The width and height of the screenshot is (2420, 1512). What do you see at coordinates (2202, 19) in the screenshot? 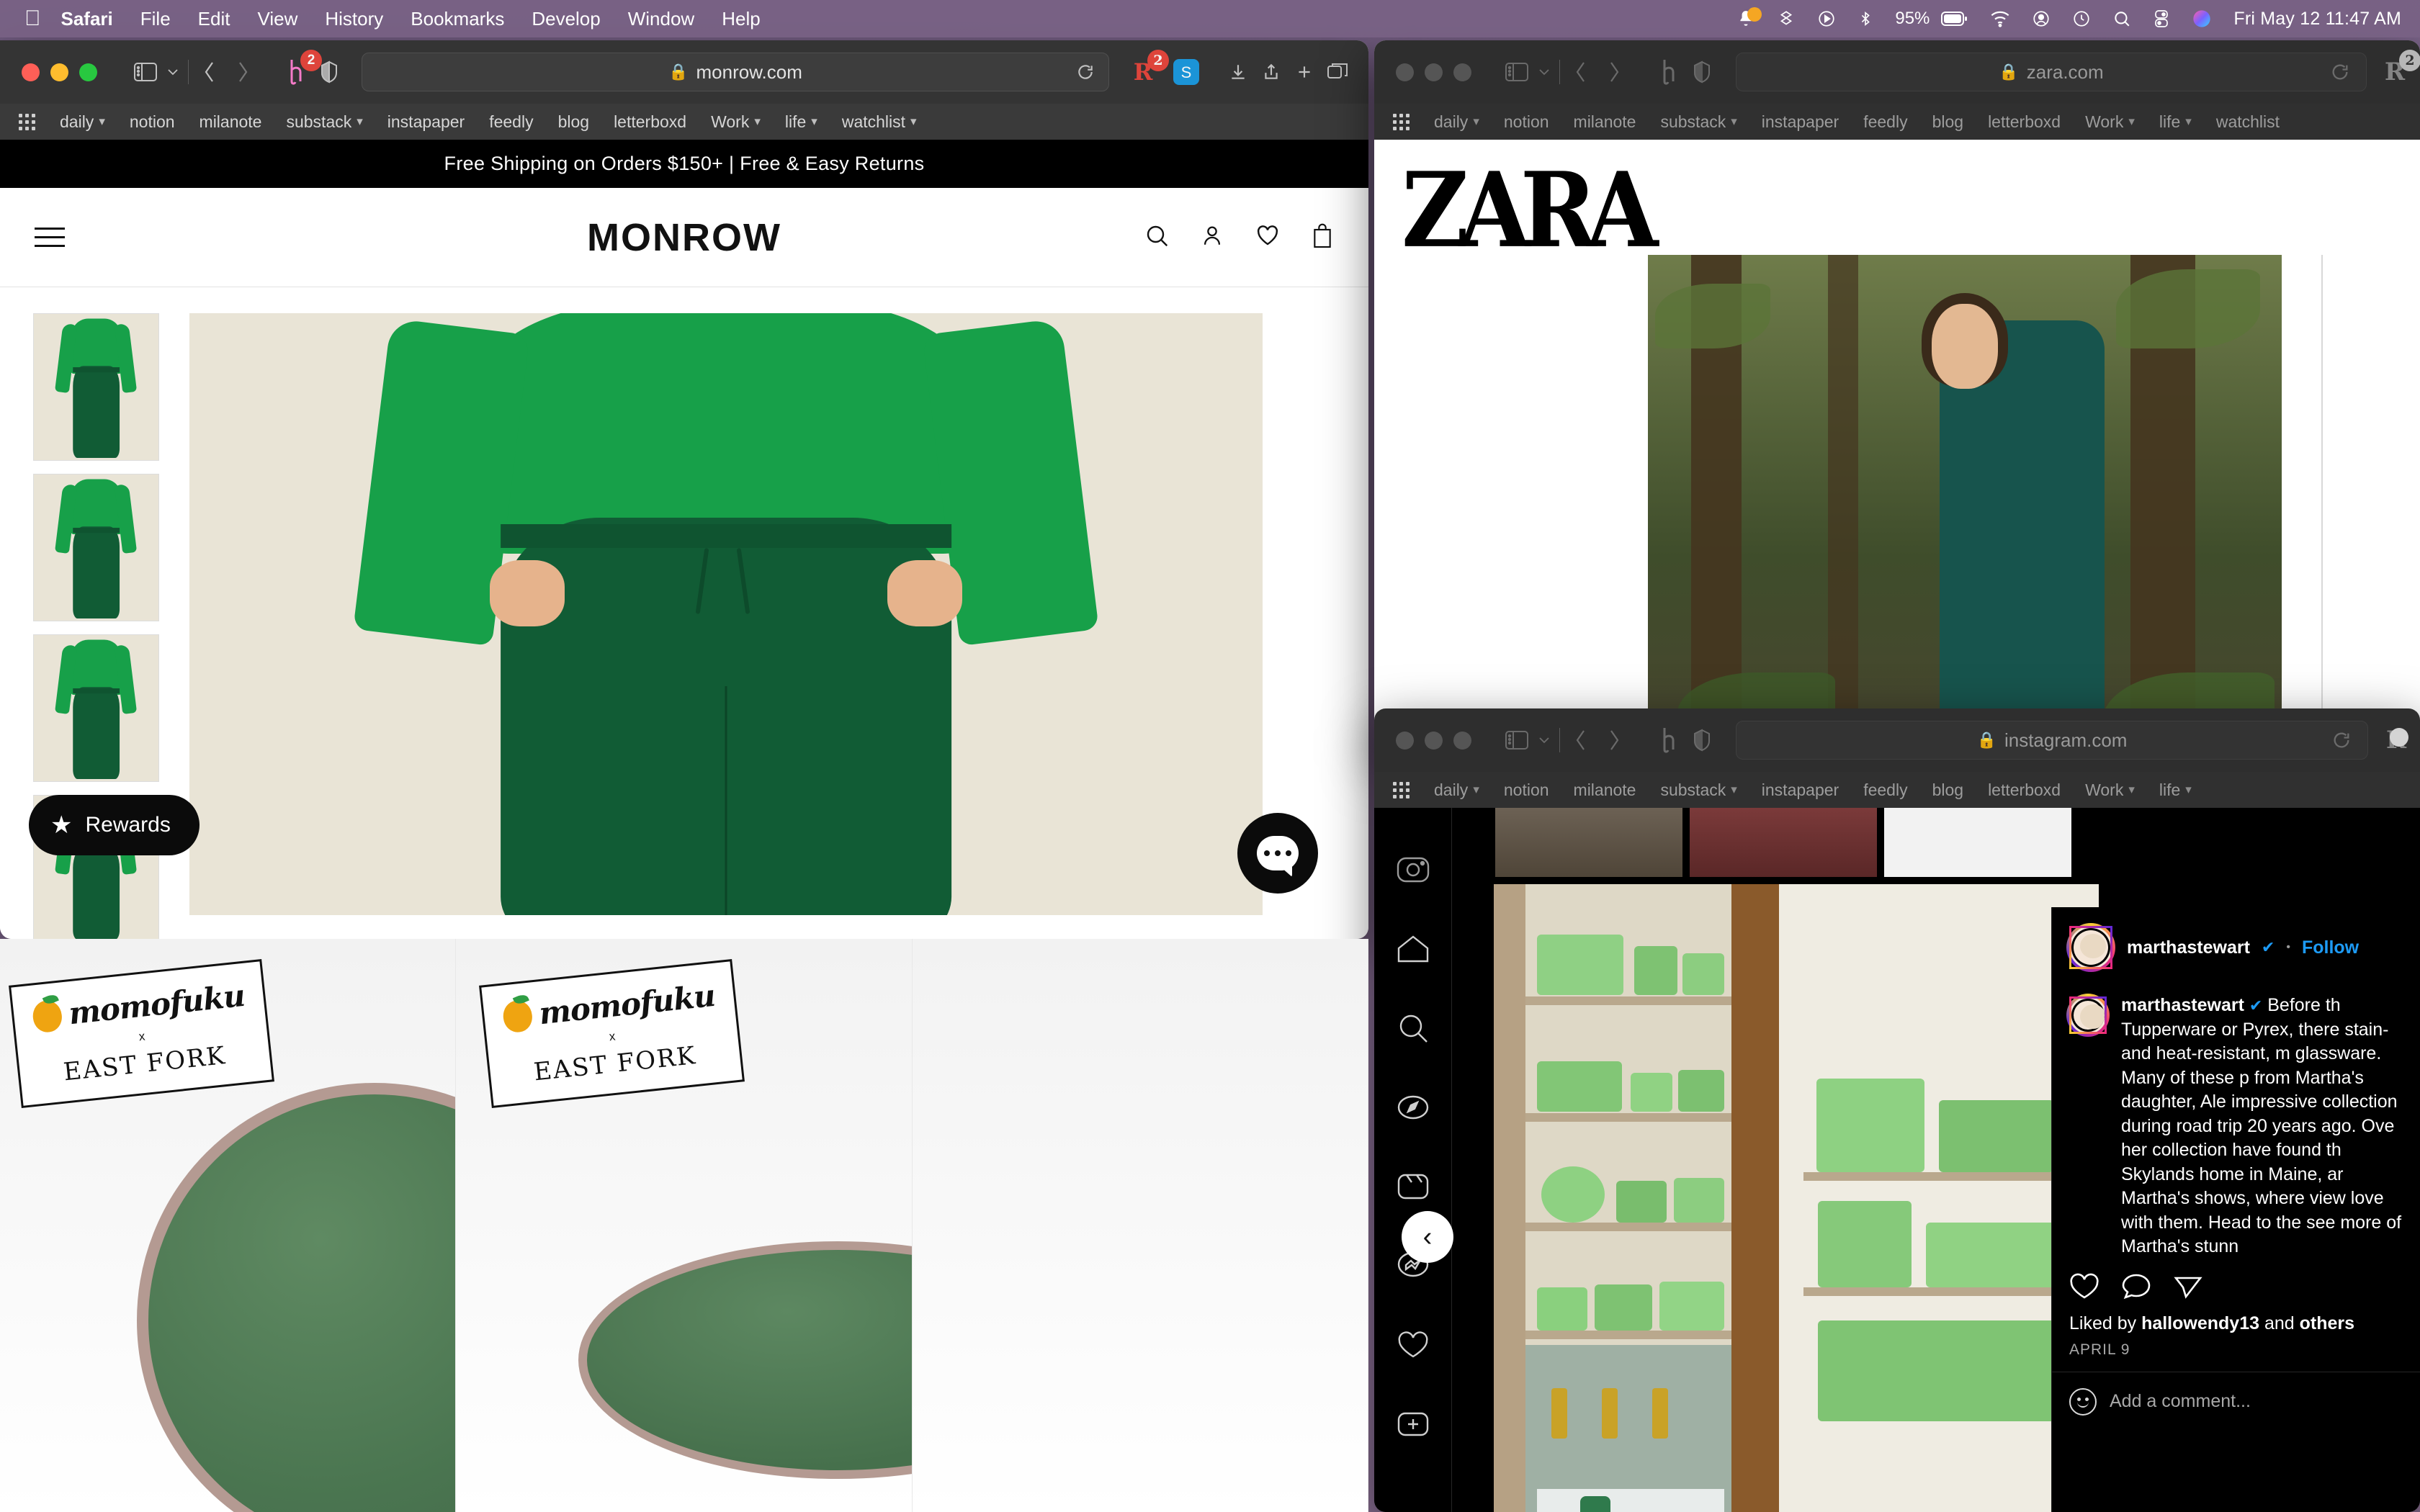
I see `siri-icon` at bounding box center [2202, 19].